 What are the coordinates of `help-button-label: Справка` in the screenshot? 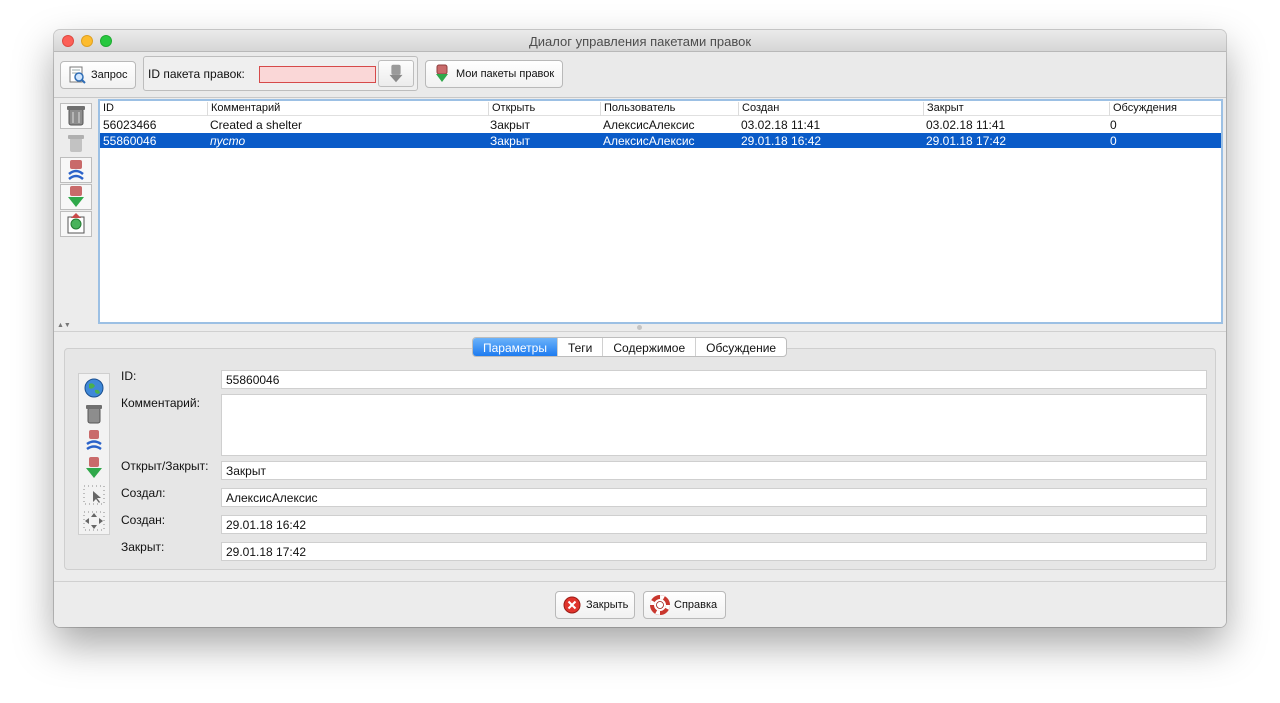 It's located at (696, 605).